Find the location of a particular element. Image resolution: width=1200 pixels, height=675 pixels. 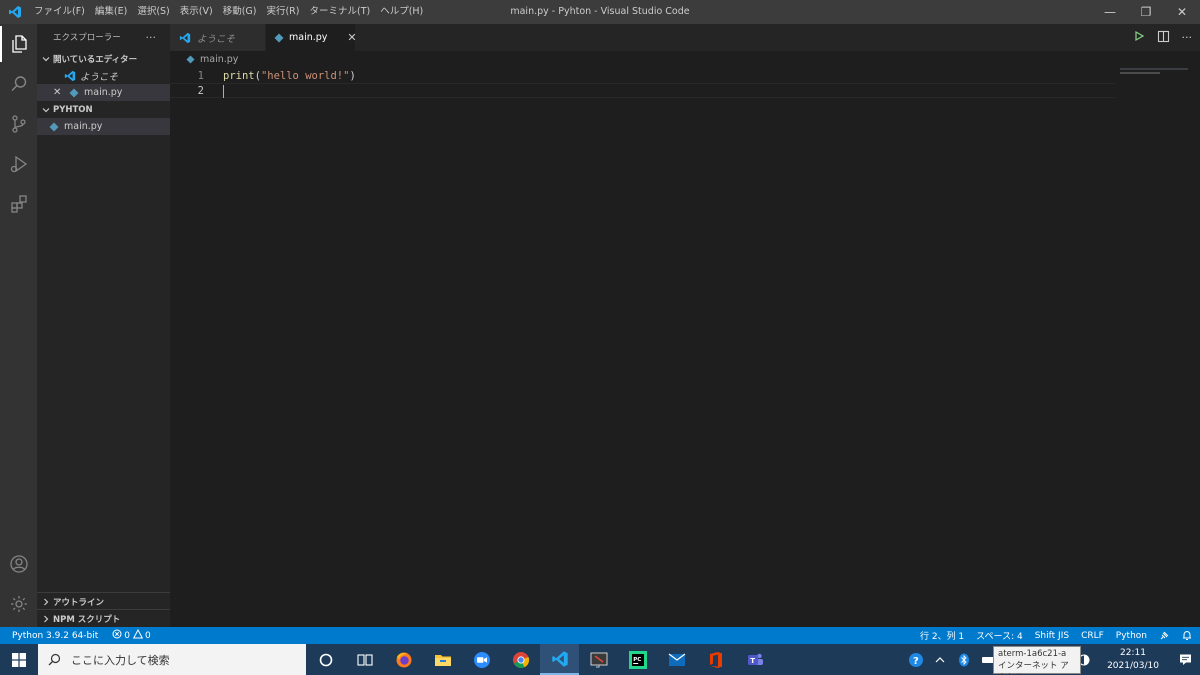

screen-snip-icon is located at coordinates (598, 659).